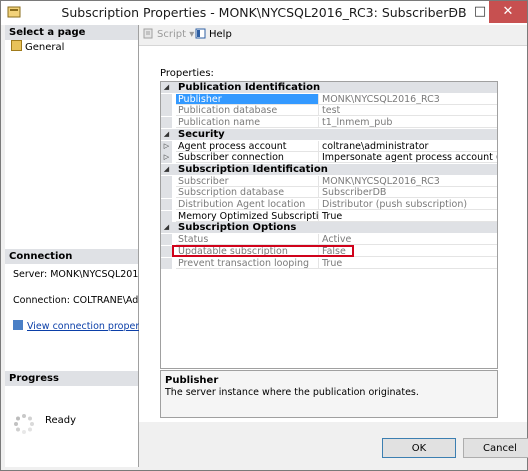 The image size is (528, 471). What do you see at coordinates (247, 123) in the screenshot?
I see `property-name: Publication name` at bounding box center [247, 123].